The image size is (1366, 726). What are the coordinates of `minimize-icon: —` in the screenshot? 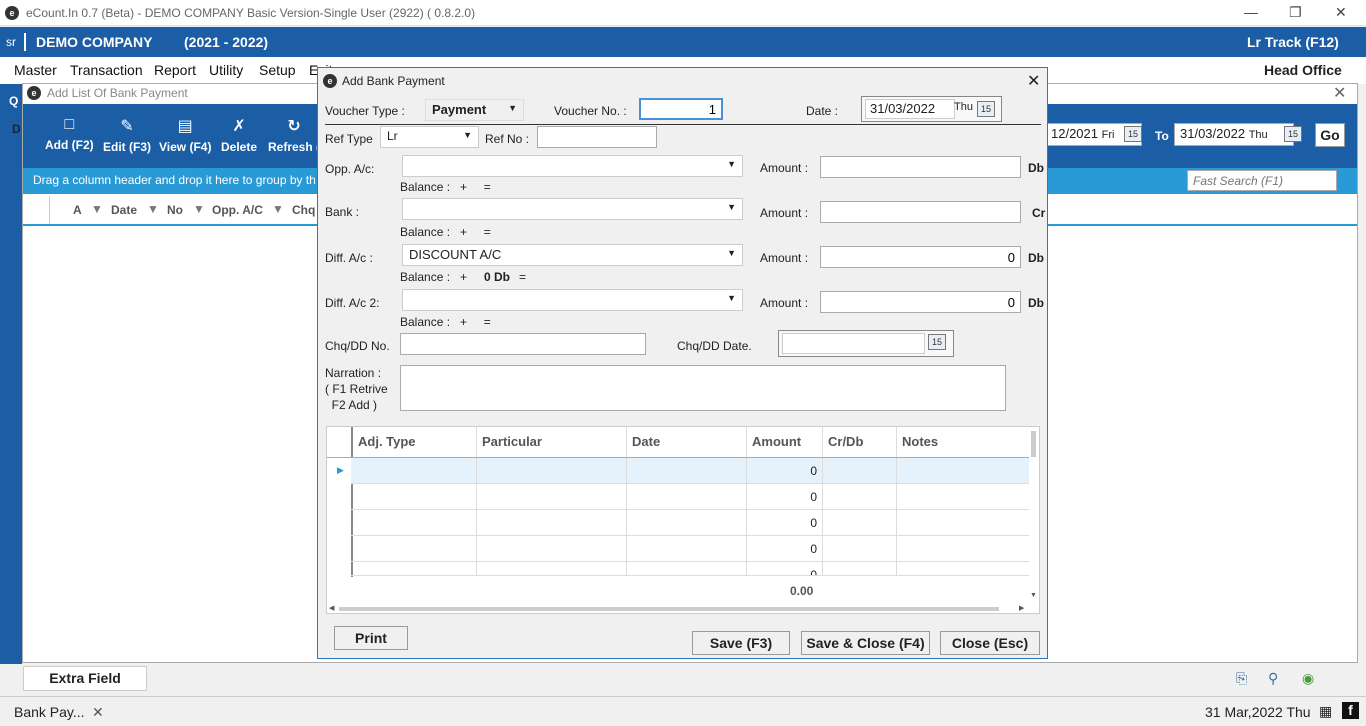 It's located at (1251, 12).